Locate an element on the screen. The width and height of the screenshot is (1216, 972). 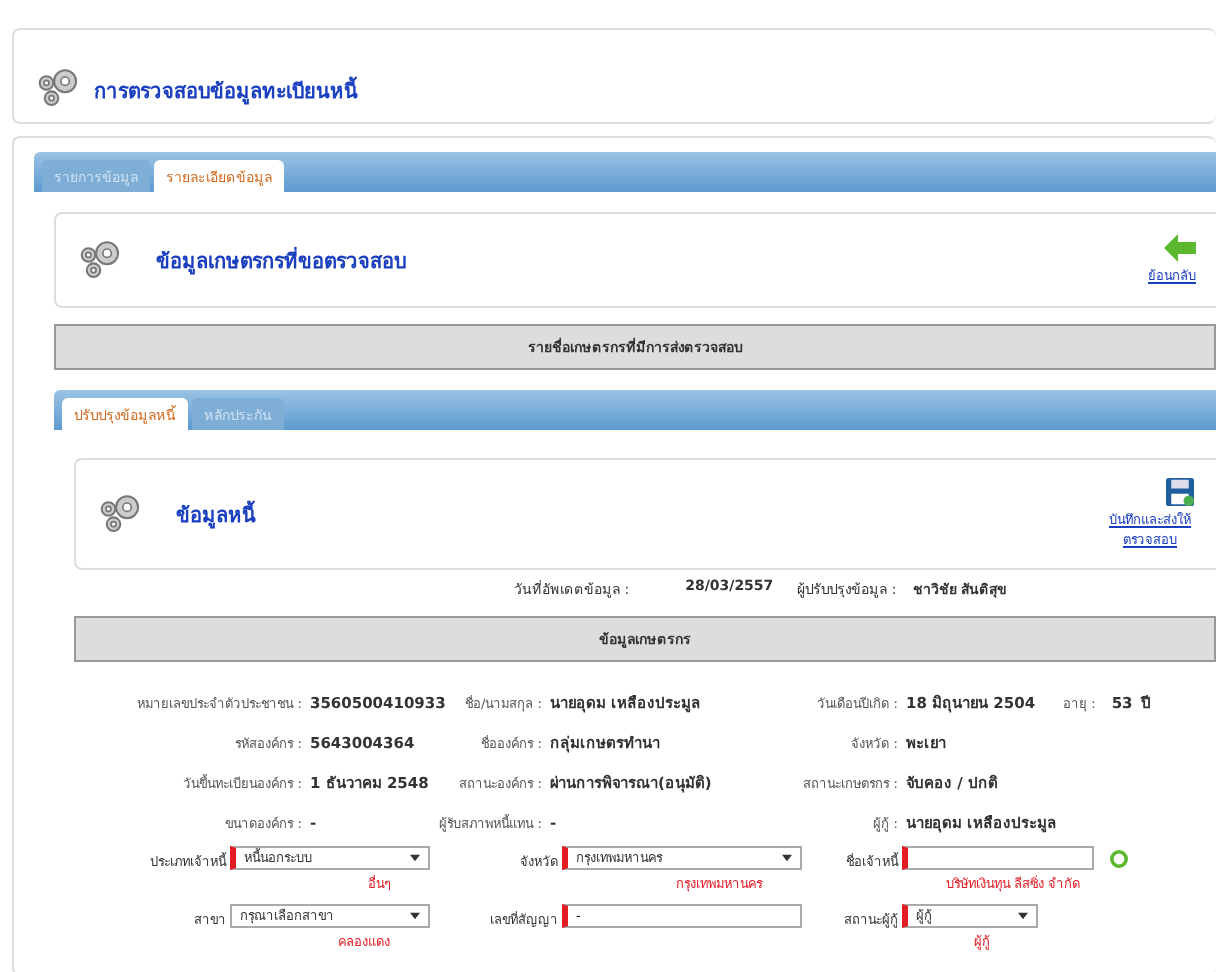
add-circle-icon is located at coordinates (1119, 858).